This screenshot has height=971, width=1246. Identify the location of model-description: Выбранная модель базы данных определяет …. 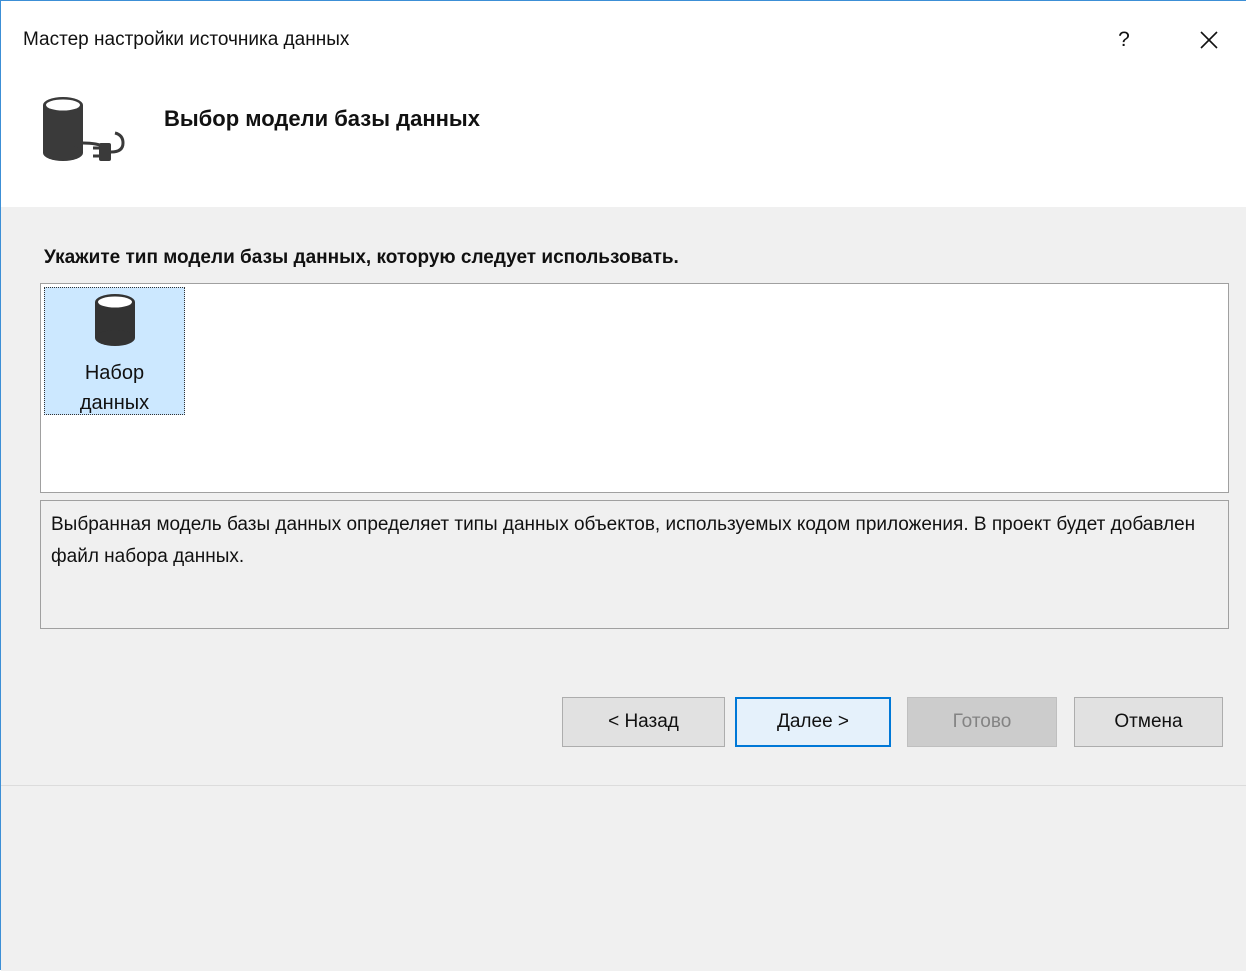
(634, 564).